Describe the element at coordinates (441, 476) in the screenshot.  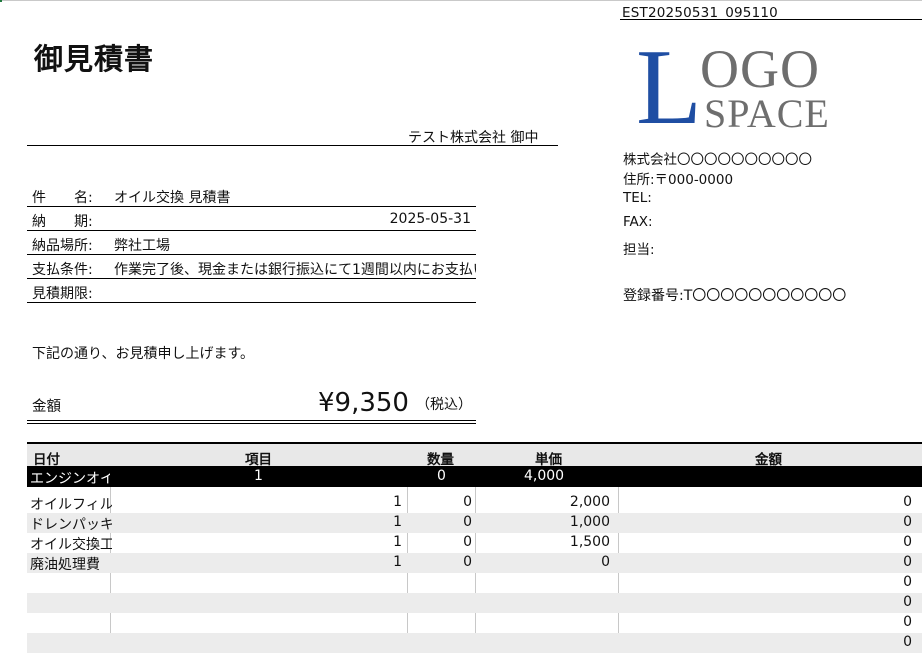
I see `cell-value: 0` at that location.